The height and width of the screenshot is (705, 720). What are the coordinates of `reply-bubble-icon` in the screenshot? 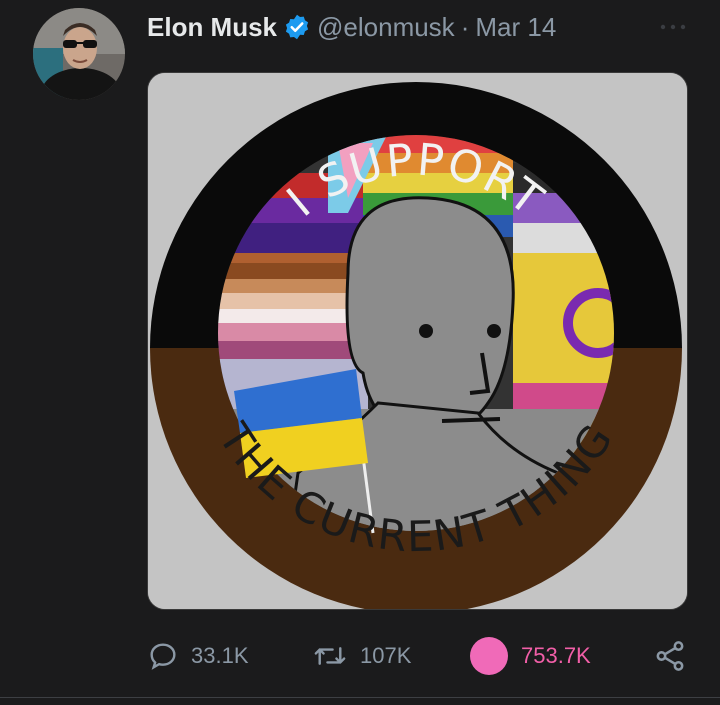 It's located at (163, 656).